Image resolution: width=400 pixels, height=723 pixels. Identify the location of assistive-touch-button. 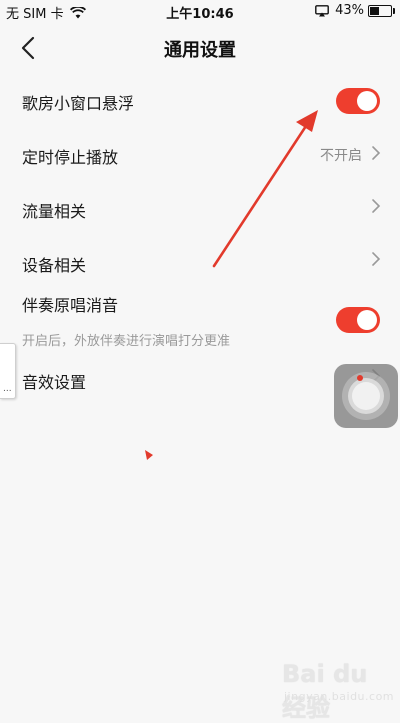
(366, 396).